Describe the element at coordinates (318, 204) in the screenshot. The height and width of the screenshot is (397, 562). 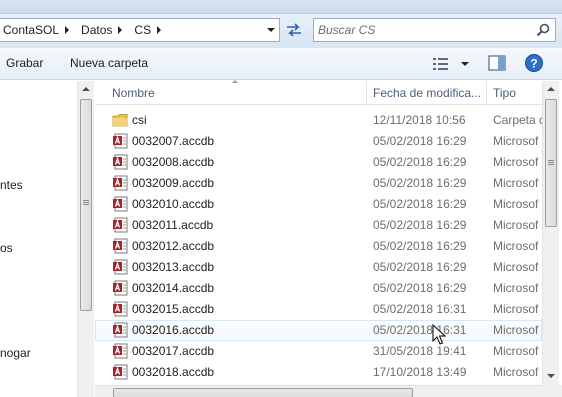
I see `file-row: 0032010.accdb 05/02/2018 16:29 Microsof` at that location.